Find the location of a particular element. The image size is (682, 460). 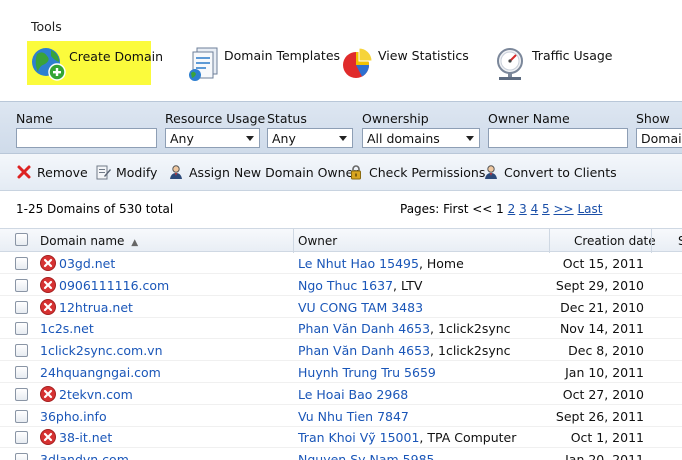

edit-document-icon is located at coordinates (103, 172).